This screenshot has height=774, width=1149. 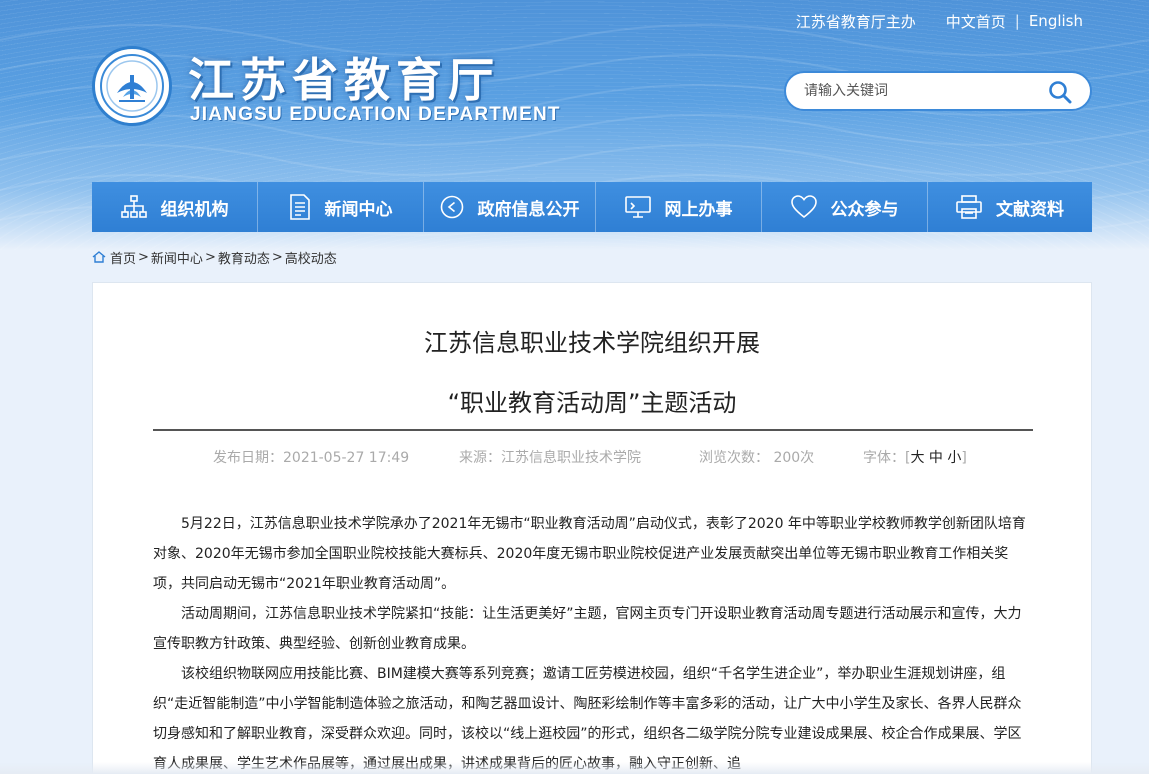 What do you see at coordinates (528, 209) in the screenshot?
I see `nav-label: 政府信息公开` at bounding box center [528, 209].